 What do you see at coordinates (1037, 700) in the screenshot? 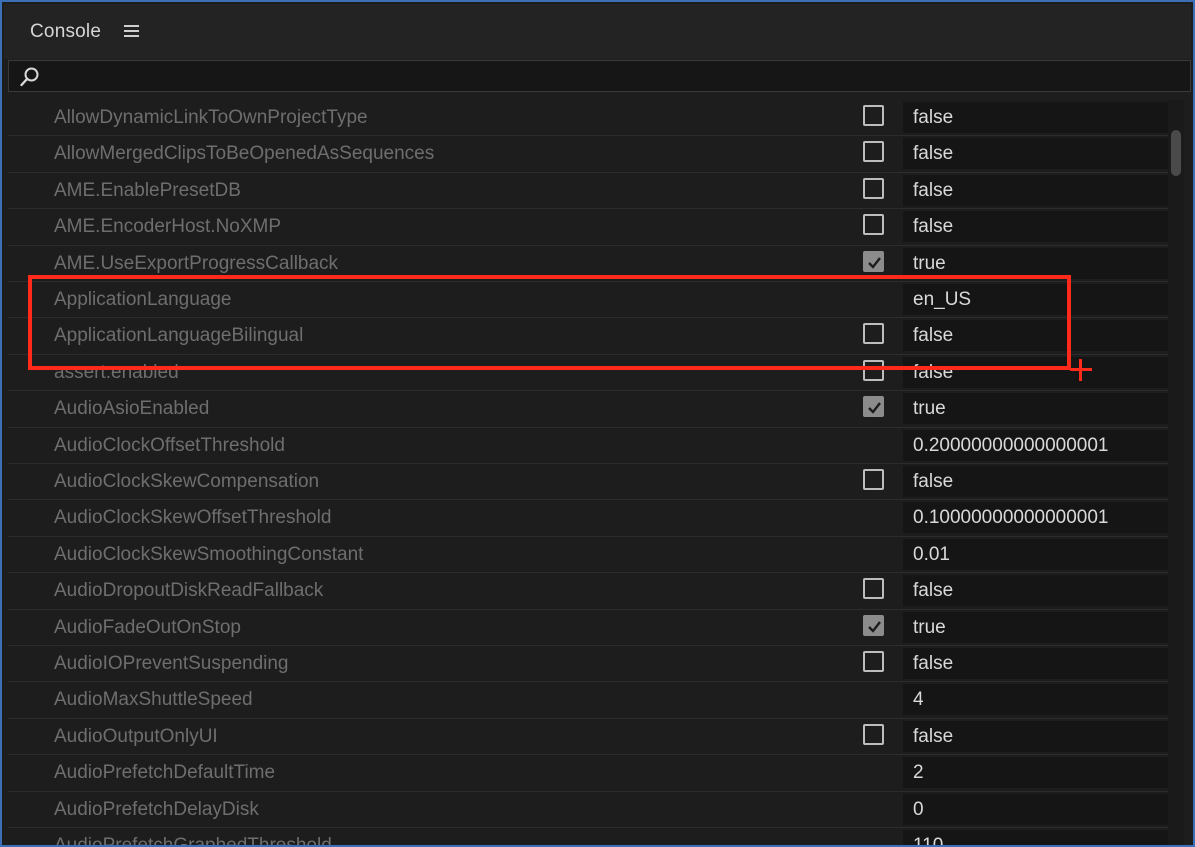
I see `setting-value-field: 4` at bounding box center [1037, 700].